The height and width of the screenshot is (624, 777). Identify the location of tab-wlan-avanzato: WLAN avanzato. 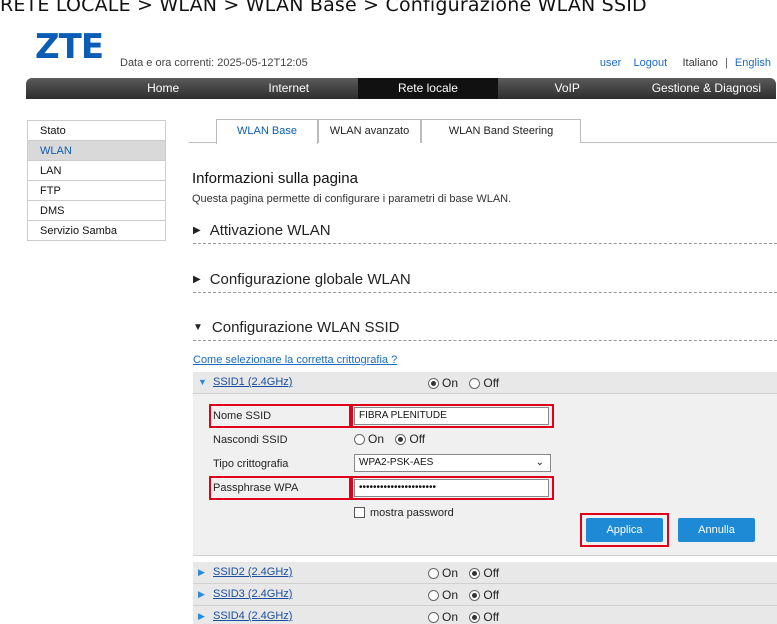
(369, 131).